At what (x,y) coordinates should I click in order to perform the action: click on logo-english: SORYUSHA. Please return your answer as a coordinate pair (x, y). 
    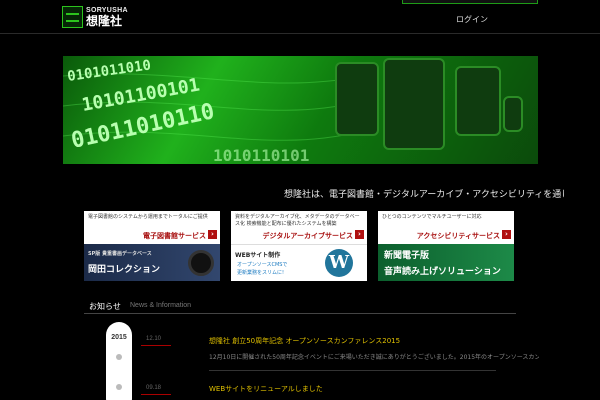
    Looking at the image, I should click on (107, 10).